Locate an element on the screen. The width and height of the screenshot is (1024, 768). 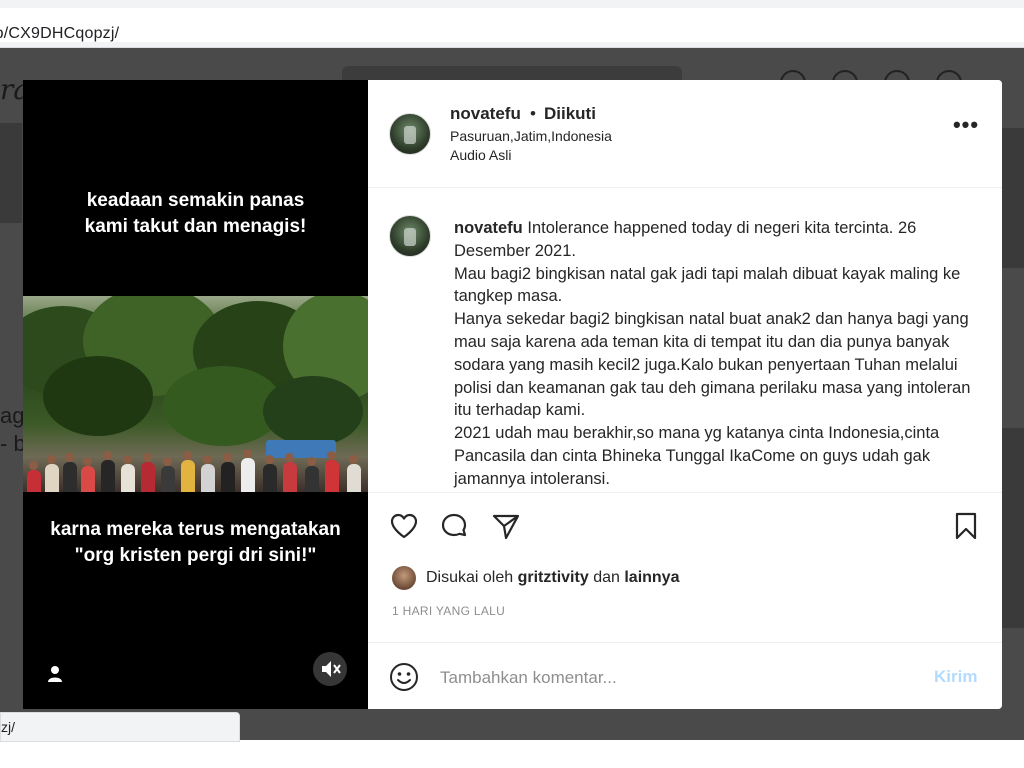
video-frame is located at coordinates (195, 394).